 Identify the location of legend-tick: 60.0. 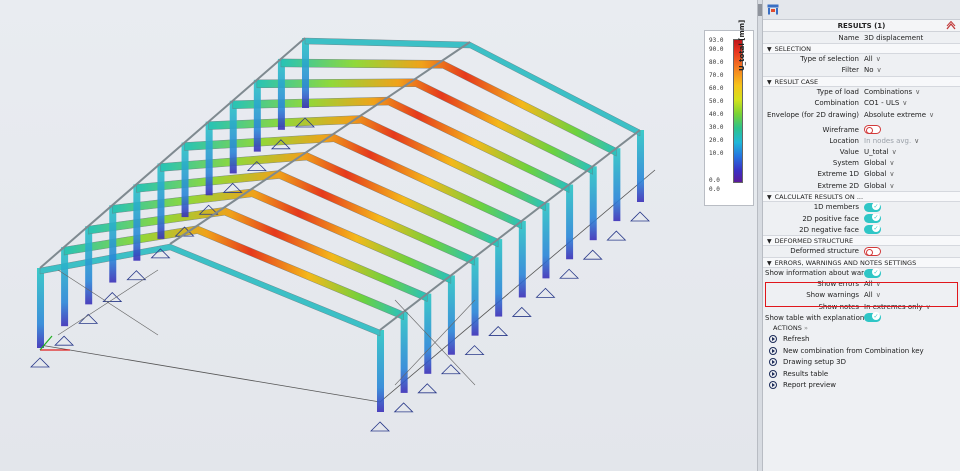
(716, 88).